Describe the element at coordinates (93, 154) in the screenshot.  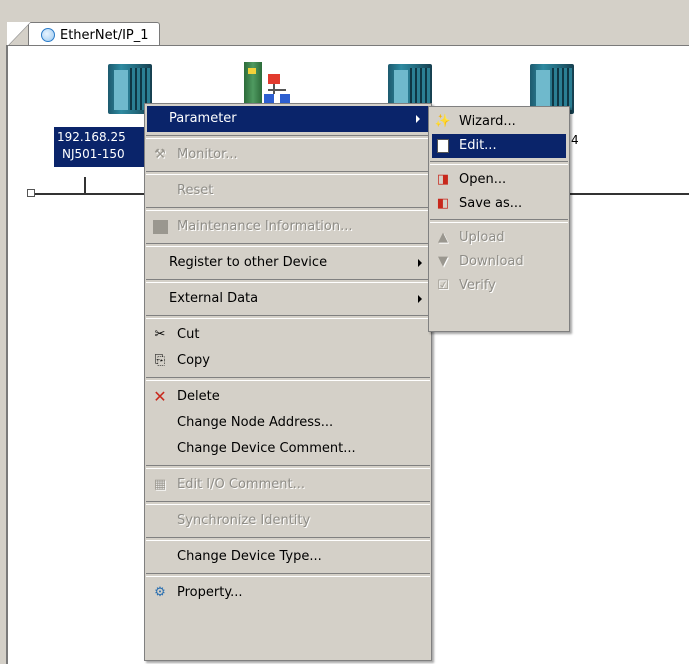
I see `node-model: NJ501-150` at that location.